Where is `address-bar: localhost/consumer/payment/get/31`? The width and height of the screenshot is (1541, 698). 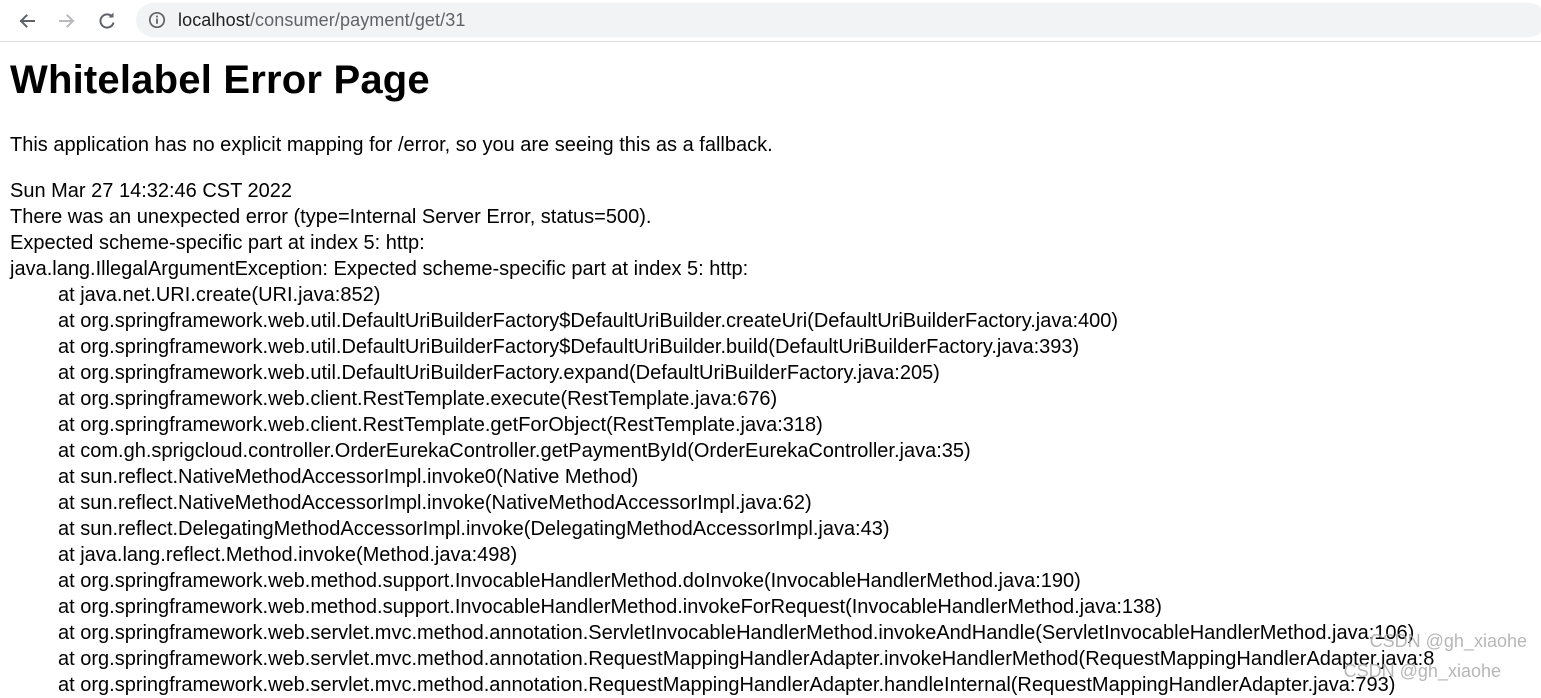
address-bar: localhost/consumer/payment/get/31 is located at coordinates (838, 20).